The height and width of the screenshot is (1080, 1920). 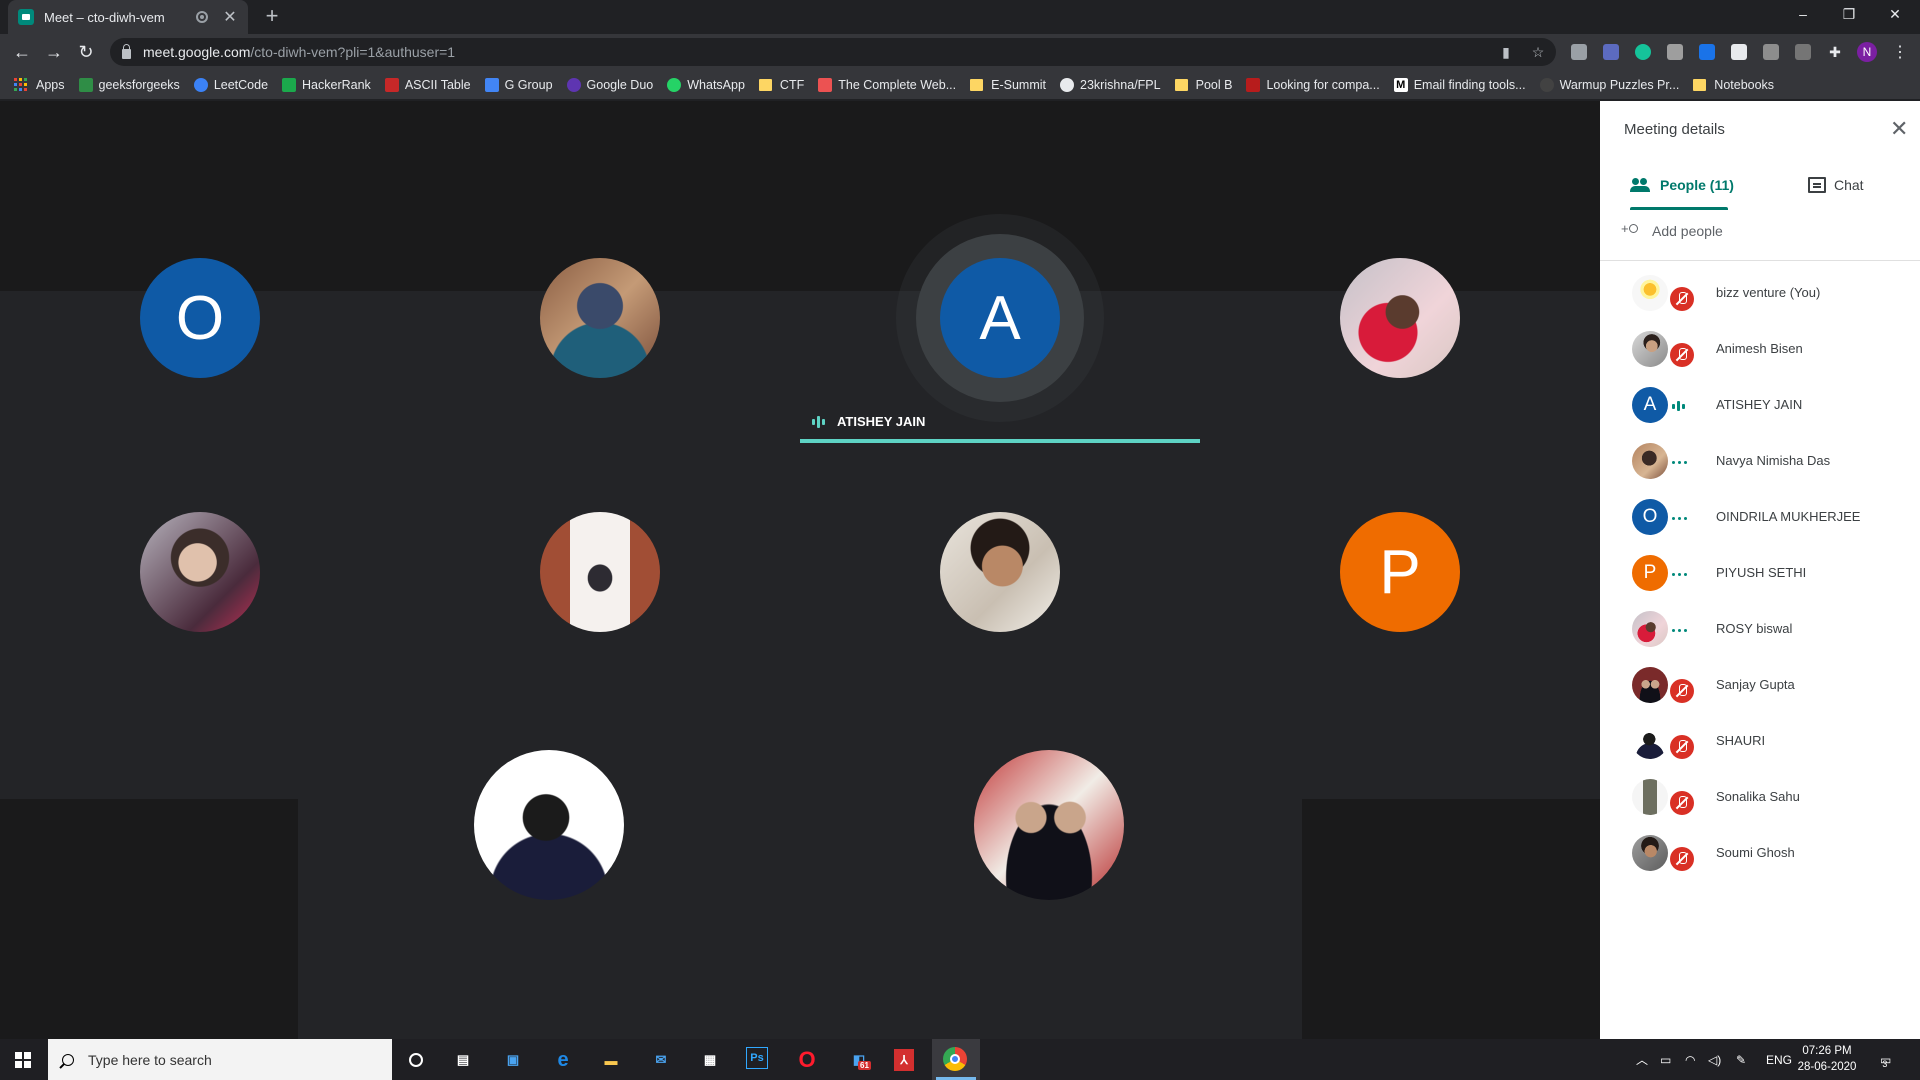 What do you see at coordinates (518, 84) in the screenshot?
I see `bookmark-g-group: G Group` at bounding box center [518, 84].